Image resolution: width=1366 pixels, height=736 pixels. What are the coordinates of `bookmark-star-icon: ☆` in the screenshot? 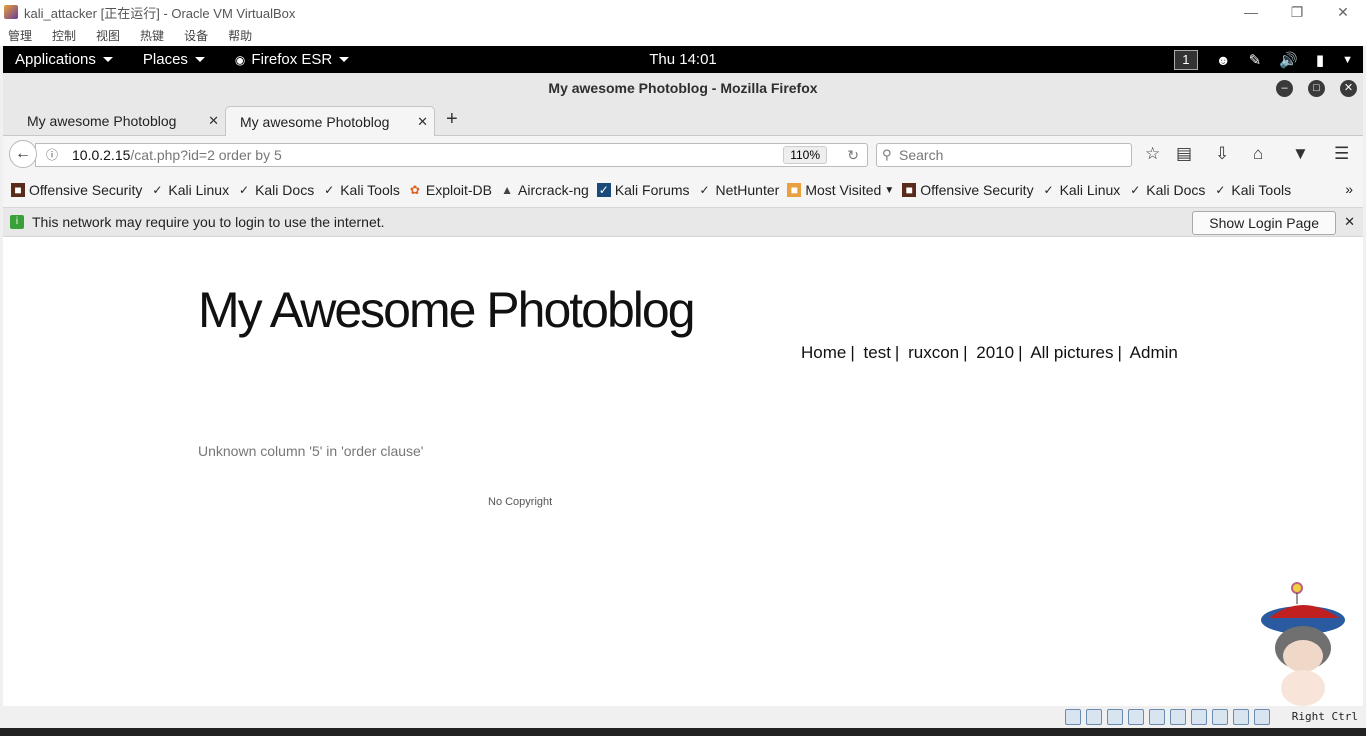 It's located at (1152, 154).